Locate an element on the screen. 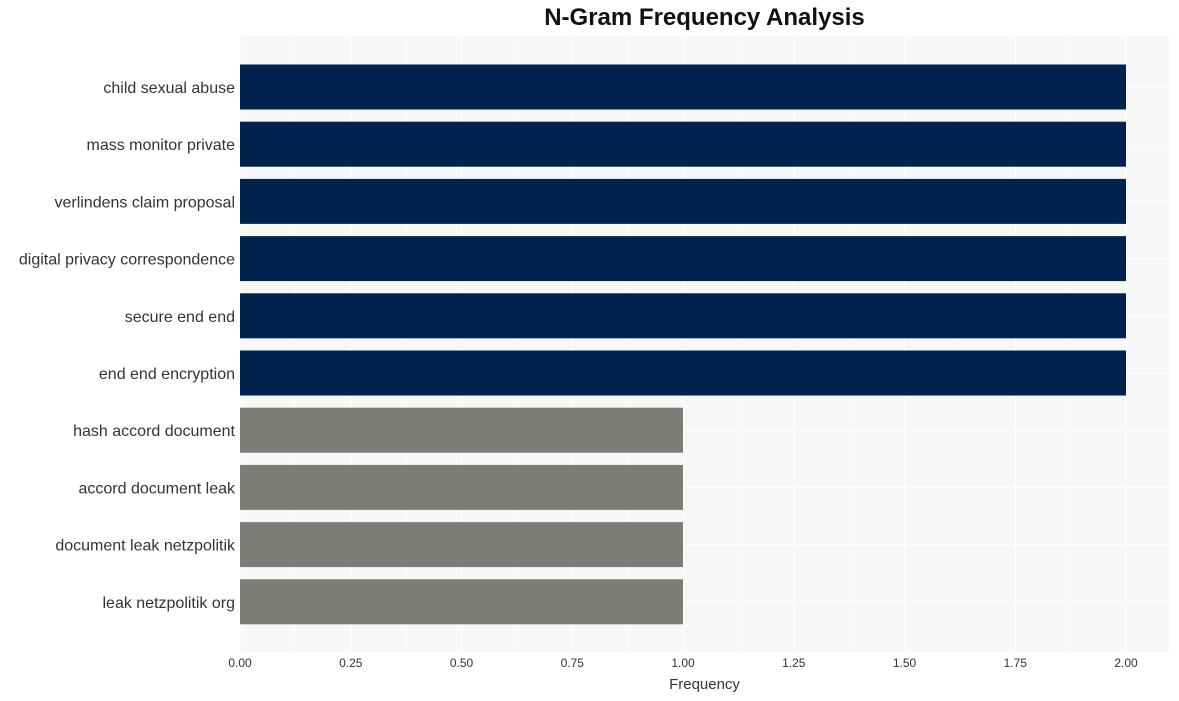  x-tick-label: 2.00 is located at coordinates (1126, 663).